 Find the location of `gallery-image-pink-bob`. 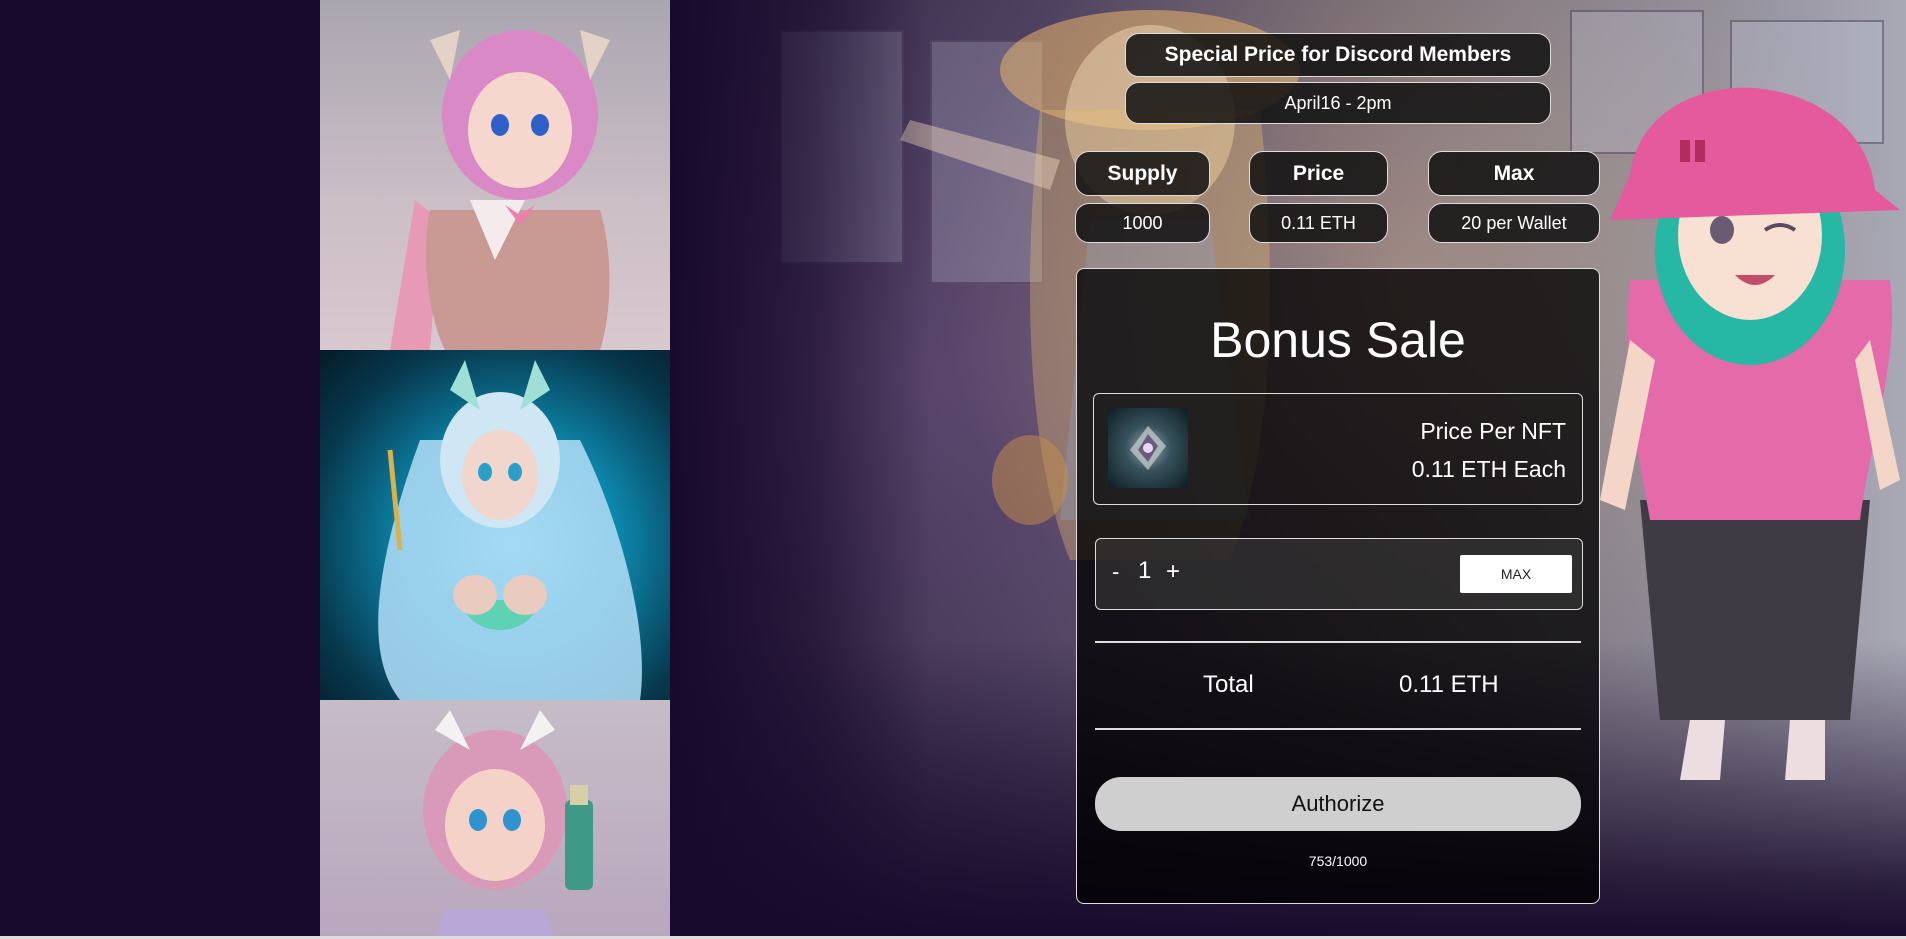

gallery-image-pink-bob is located at coordinates (495, 819).